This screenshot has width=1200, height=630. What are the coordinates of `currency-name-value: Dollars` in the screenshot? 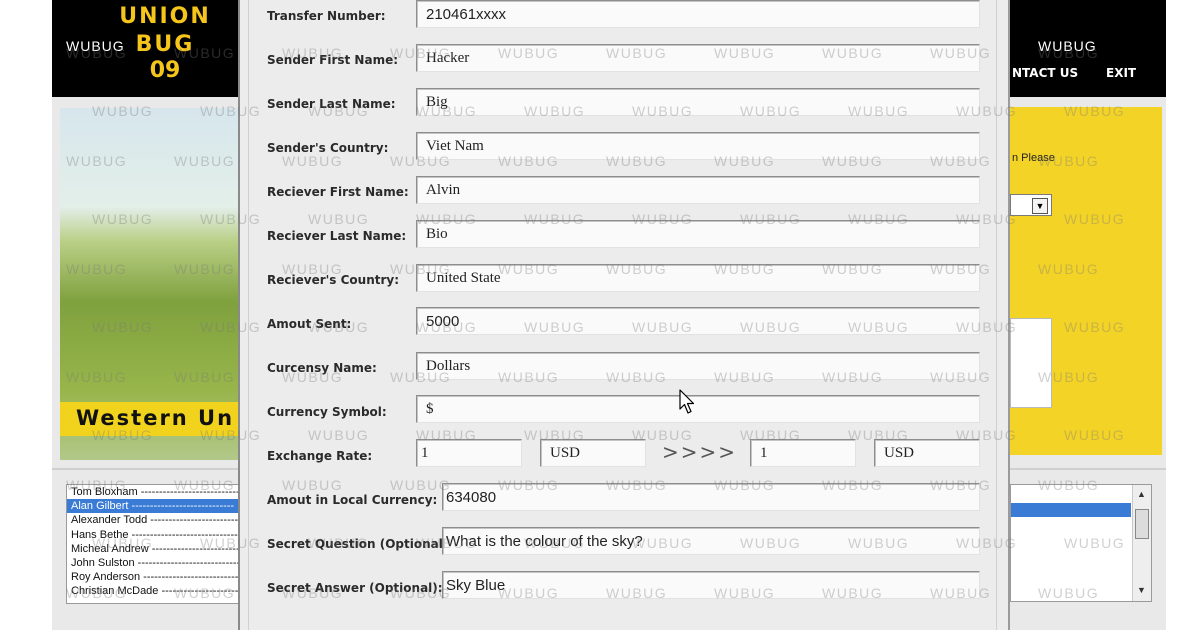 It's located at (448, 366).